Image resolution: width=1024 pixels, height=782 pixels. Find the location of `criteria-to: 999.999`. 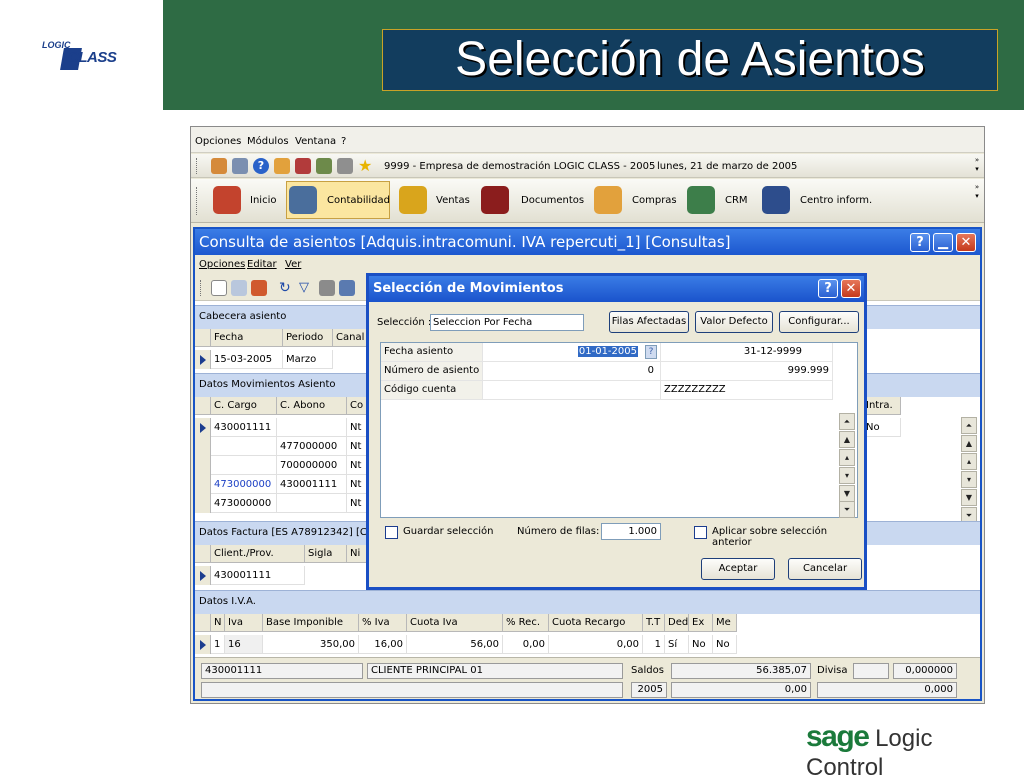

criteria-to: 999.999 is located at coordinates (747, 371).